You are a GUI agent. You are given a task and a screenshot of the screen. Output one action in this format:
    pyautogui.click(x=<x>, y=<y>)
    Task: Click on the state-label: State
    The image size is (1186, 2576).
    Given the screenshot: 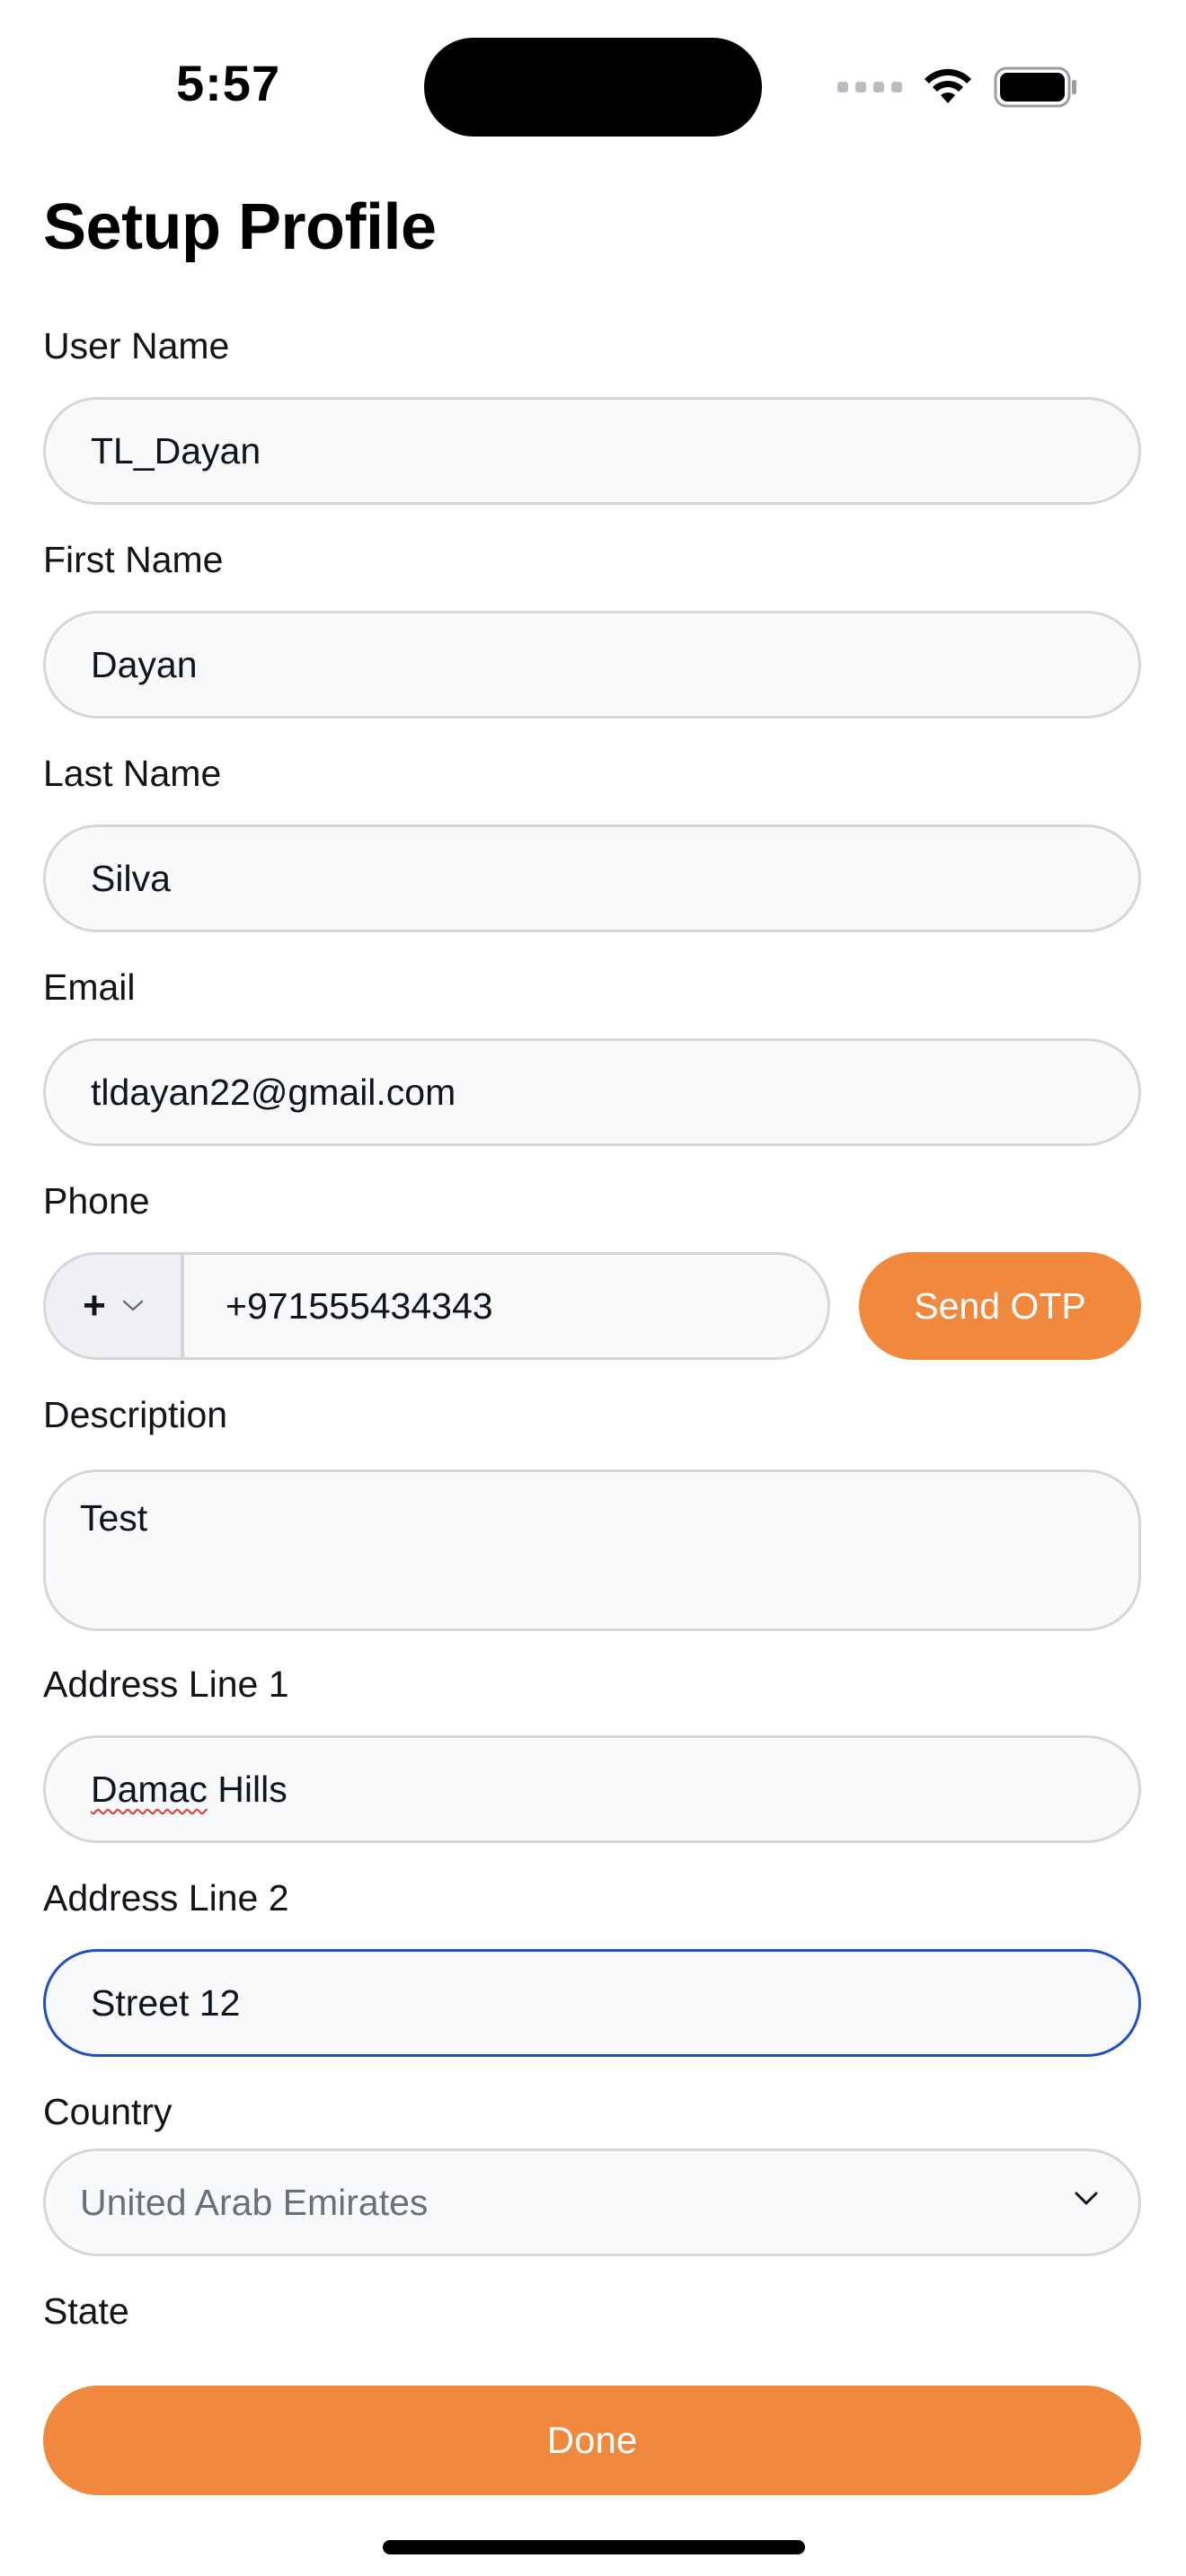 What is the action you would take?
    pyautogui.click(x=86, y=2311)
    